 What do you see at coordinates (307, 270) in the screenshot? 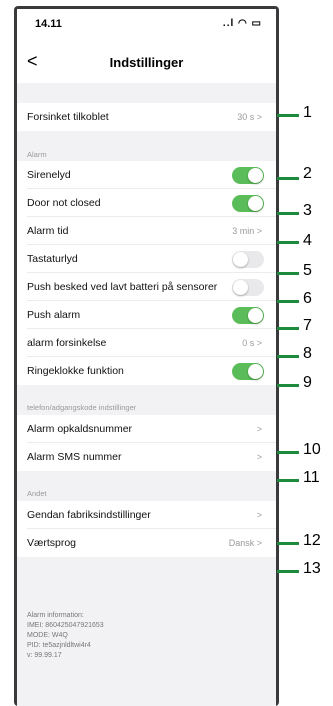
I see `callout-number: 5` at bounding box center [307, 270].